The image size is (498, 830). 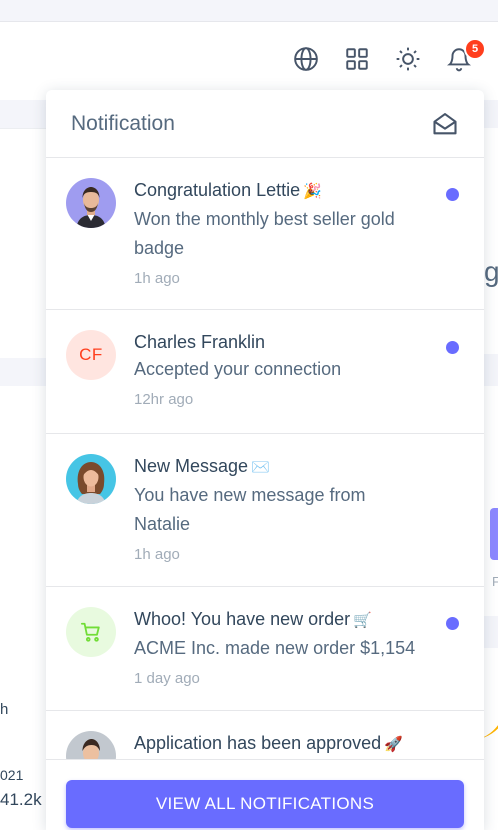 I want to click on envelope-open-icon, so click(x=445, y=124).